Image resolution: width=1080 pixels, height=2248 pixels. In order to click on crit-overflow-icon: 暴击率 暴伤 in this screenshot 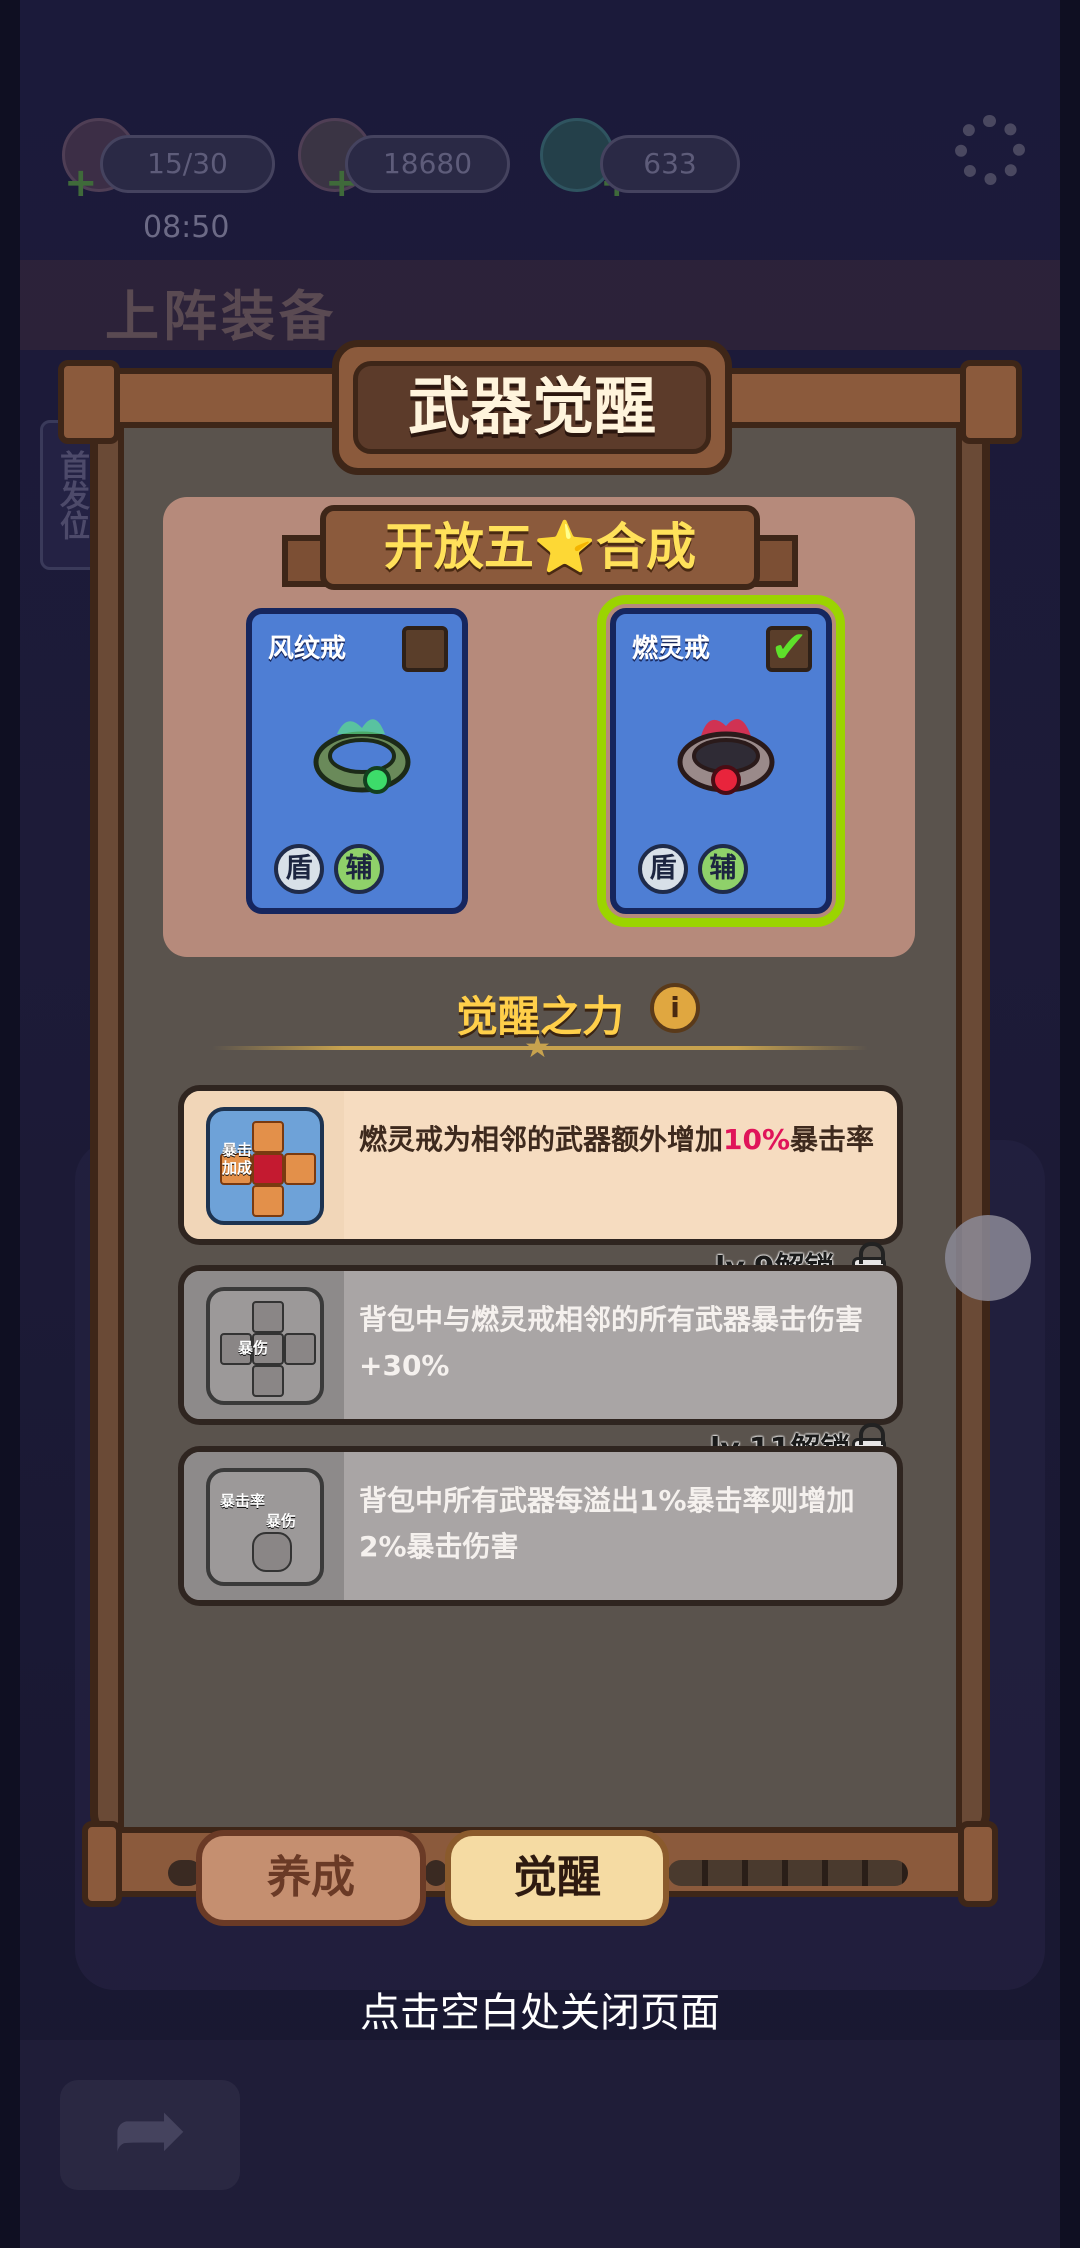, I will do `click(265, 1527)`.